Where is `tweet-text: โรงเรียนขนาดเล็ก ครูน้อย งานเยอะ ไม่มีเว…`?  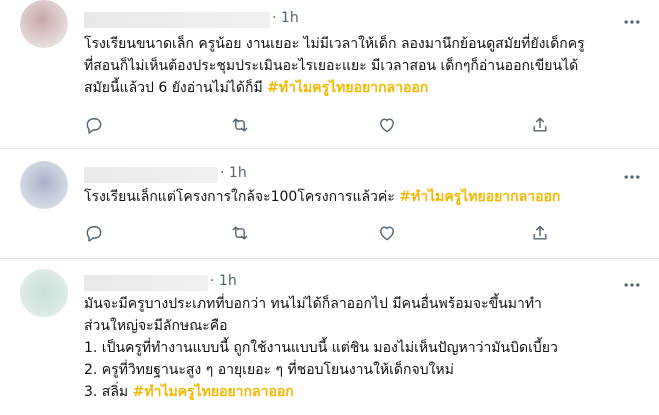 tweet-text: โรงเรียนขนาดเล็ก ครูน้อย งานเยอะ ไม่มีเว… is located at coordinates (334, 66).